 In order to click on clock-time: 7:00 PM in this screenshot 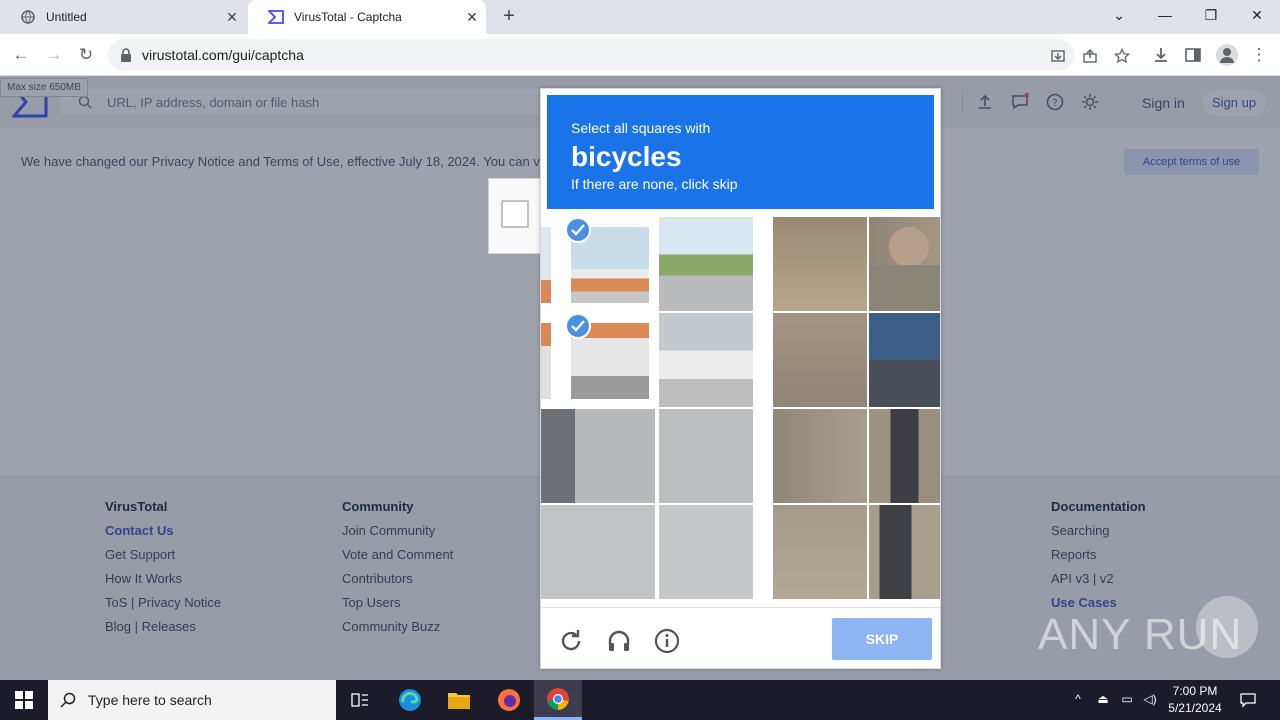, I will do `click(1195, 691)`.